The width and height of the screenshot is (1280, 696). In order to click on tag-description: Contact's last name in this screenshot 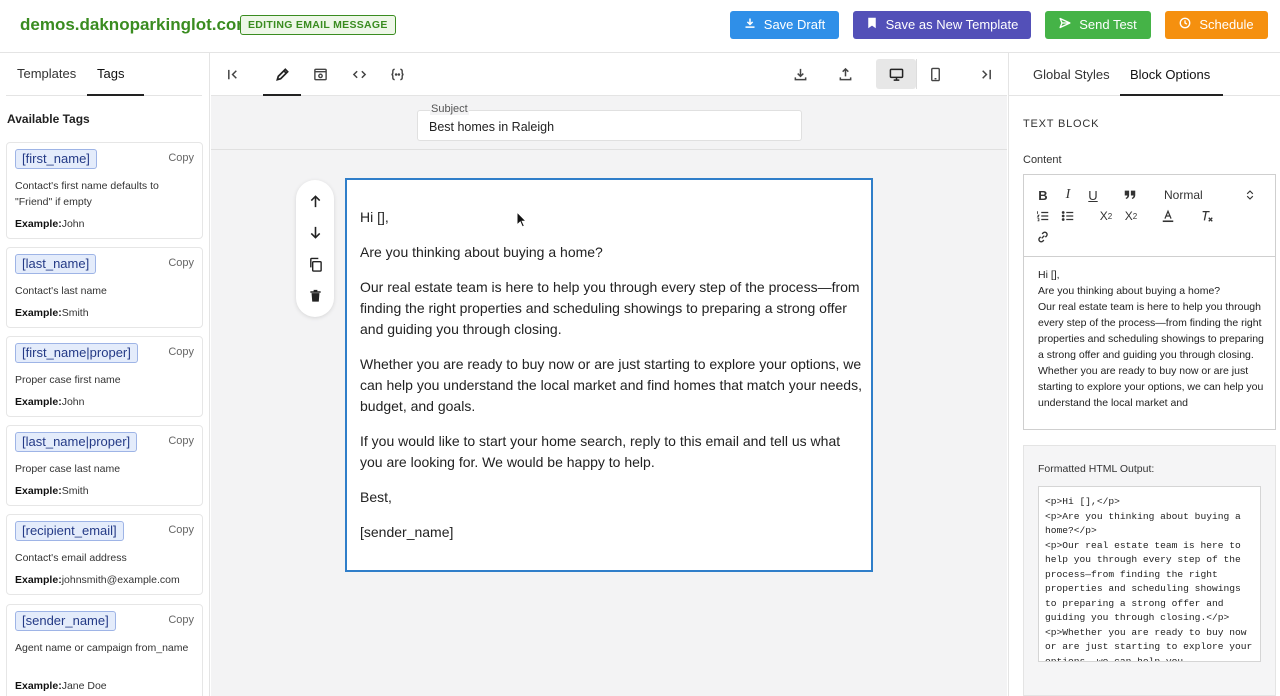, I will do `click(61, 291)`.